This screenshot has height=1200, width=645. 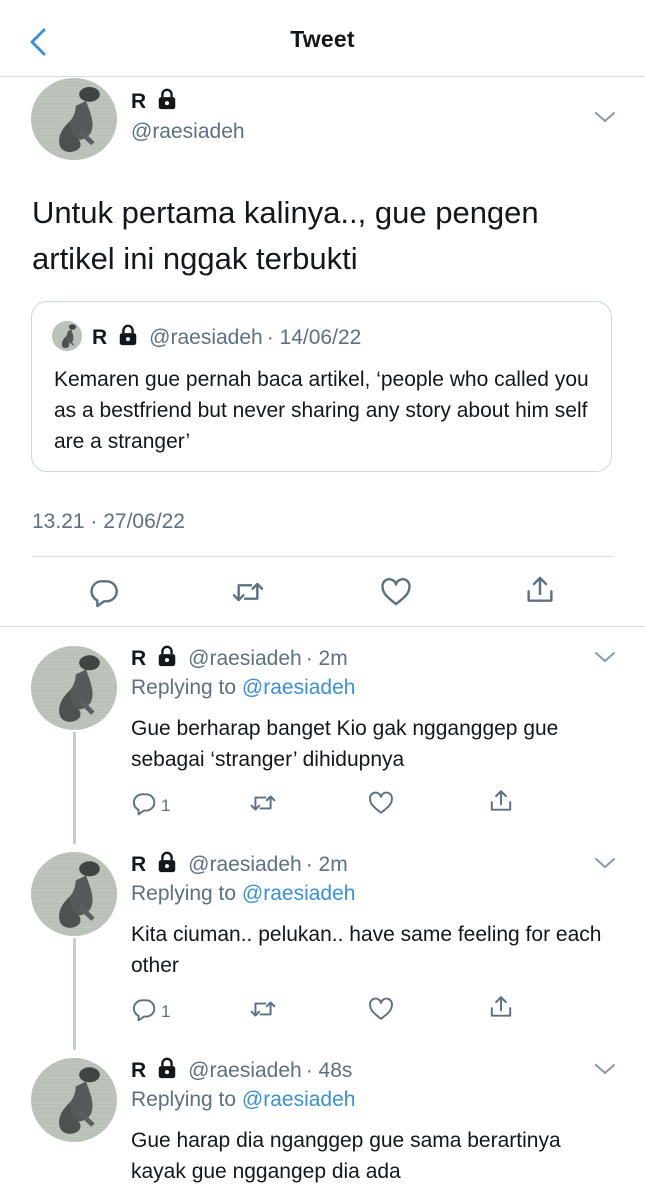 I want to click on tweet-timestamp: 13.21 · 27/06/22, so click(x=108, y=521).